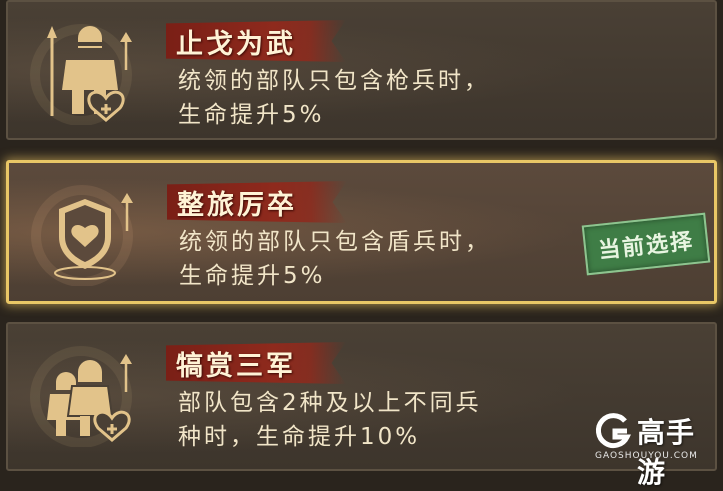 Image resolution: width=723 pixels, height=491 pixels. What do you see at coordinates (646, 456) in the screenshot?
I see `watermark-domain: GAOSHOUYOU.COM` at bounding box center [646, 456].